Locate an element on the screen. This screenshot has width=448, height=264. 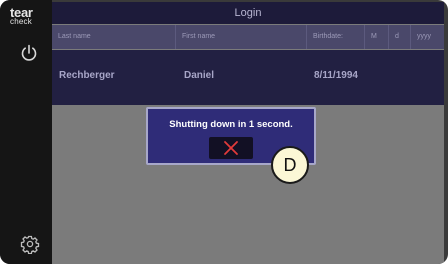
column-month: M is located at coordinates (377, 37).